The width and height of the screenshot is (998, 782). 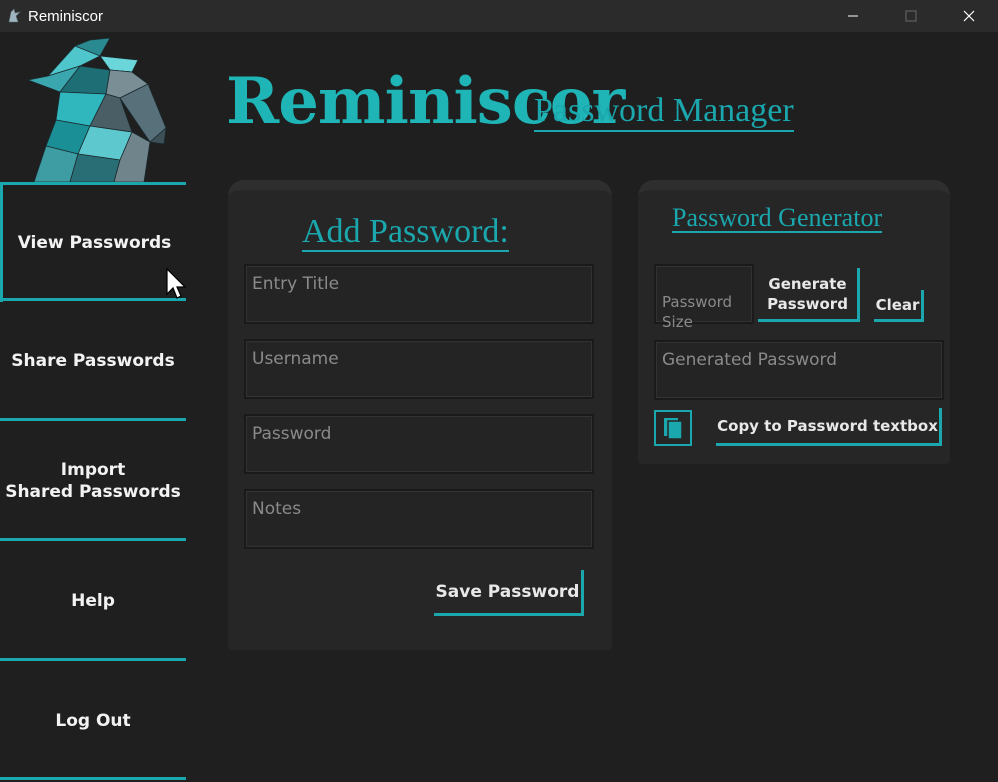 What do you see at coordinates (419, 369) in the screenshot?
I see `username-field: Username` at bounding box center [419, 369].